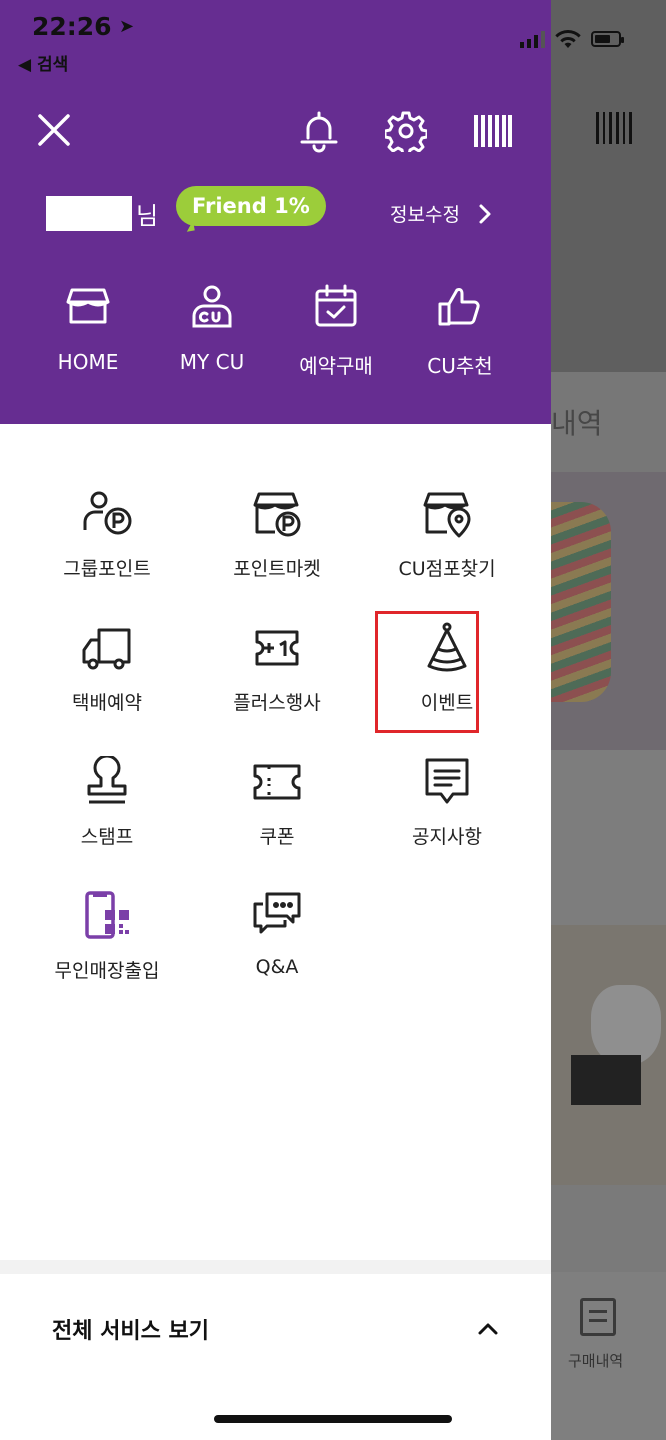  I want to click on all-services-label: 전체 서비스 보기, so click(130, 1331).